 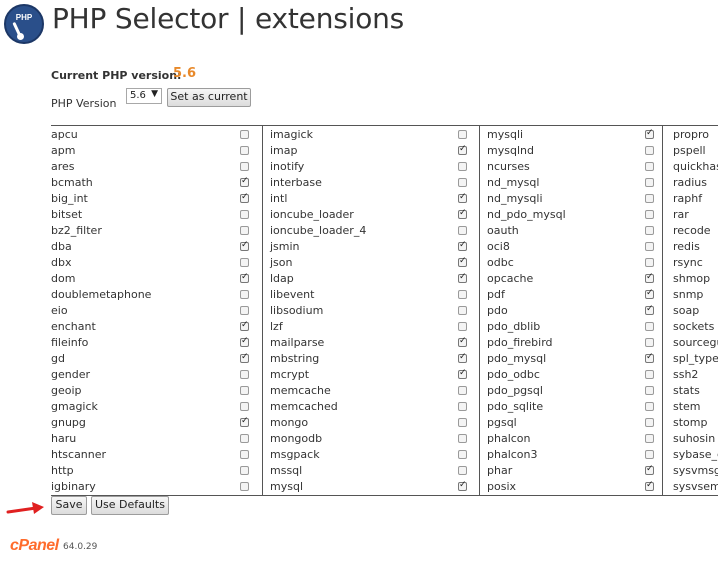 I want to click on extension-row: lzf, so click(x=366, y=327).